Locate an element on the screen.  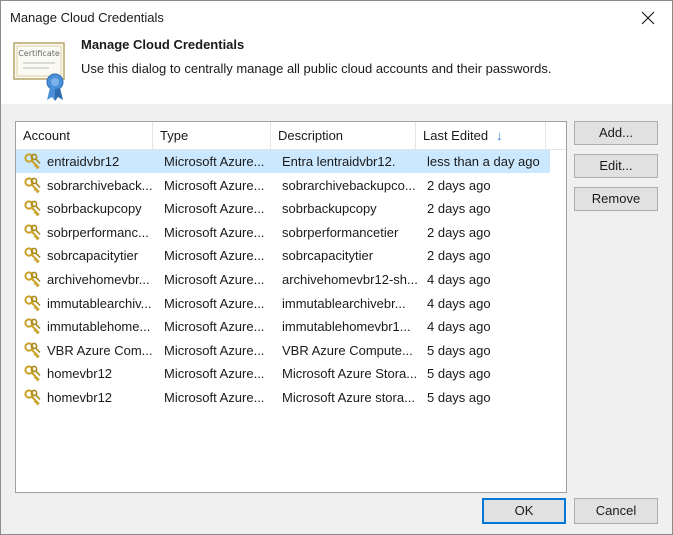
column-header-type: Type is located at coordinates (212, 135).